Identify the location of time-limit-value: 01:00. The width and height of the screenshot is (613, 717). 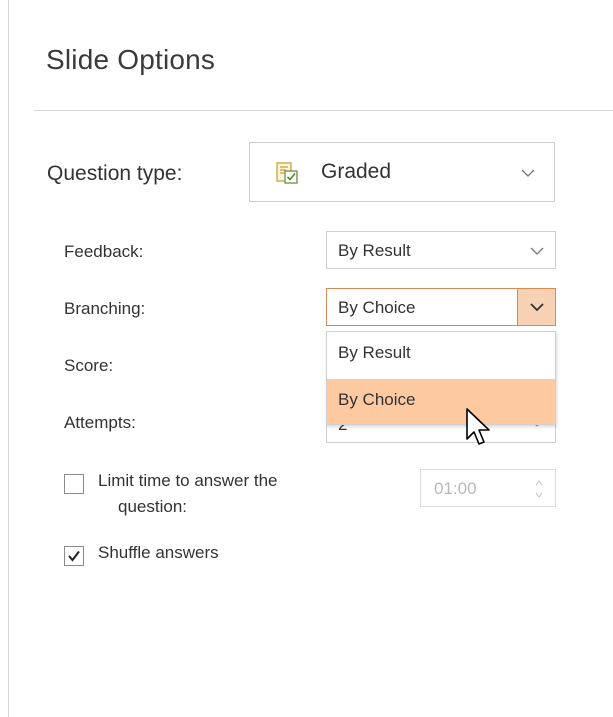
(455, 488).